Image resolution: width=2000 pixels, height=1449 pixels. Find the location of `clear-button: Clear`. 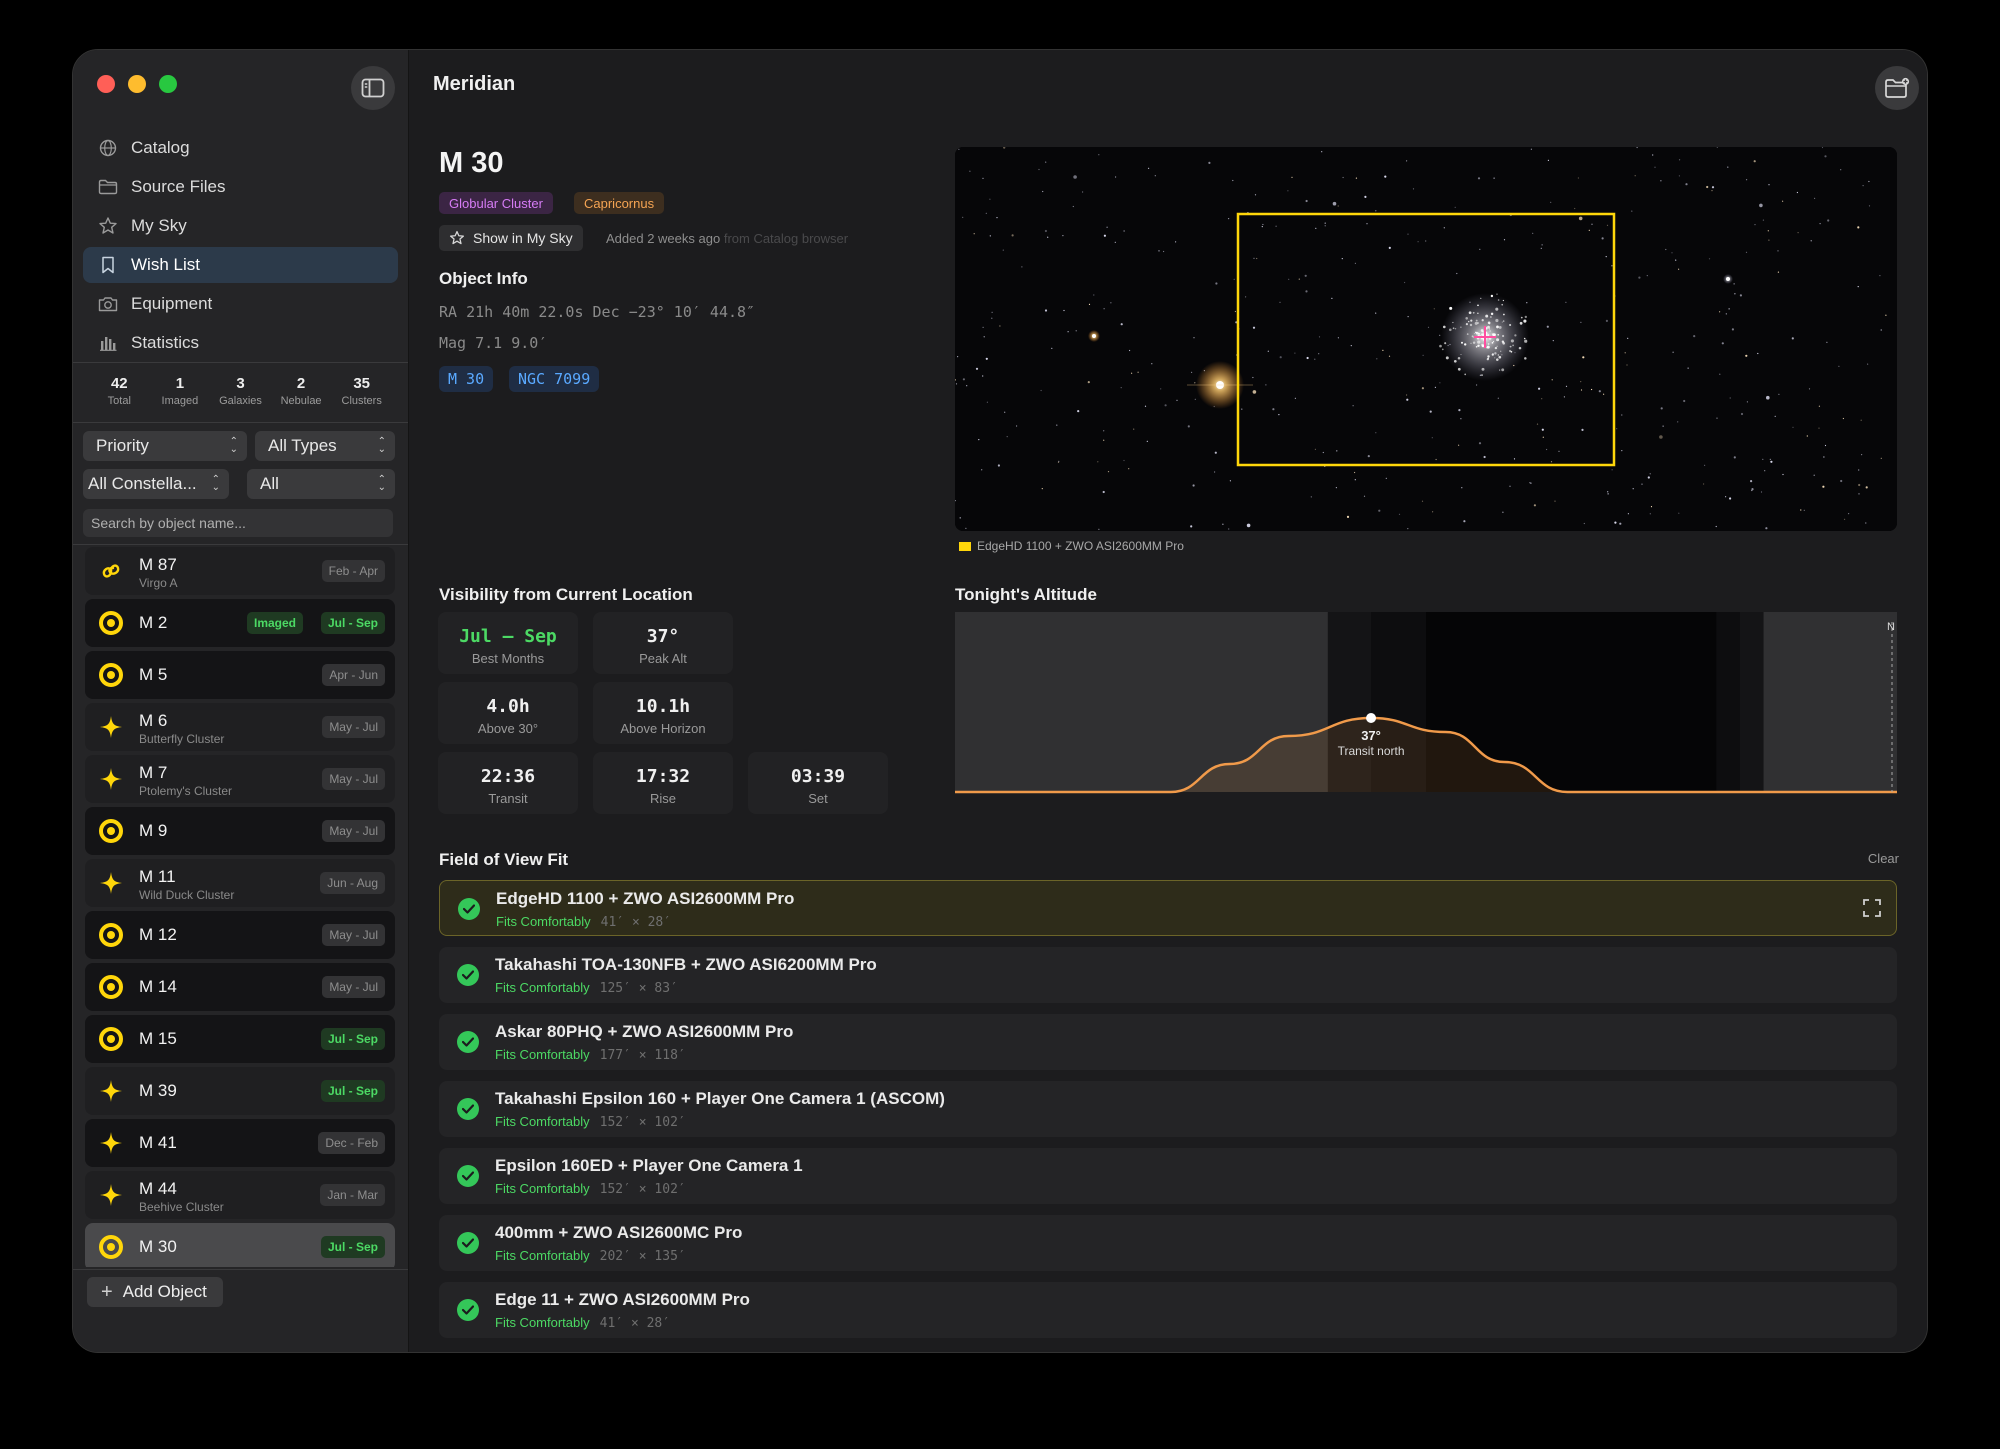

clear-button: Clear is located at coordinates (1883, 858).